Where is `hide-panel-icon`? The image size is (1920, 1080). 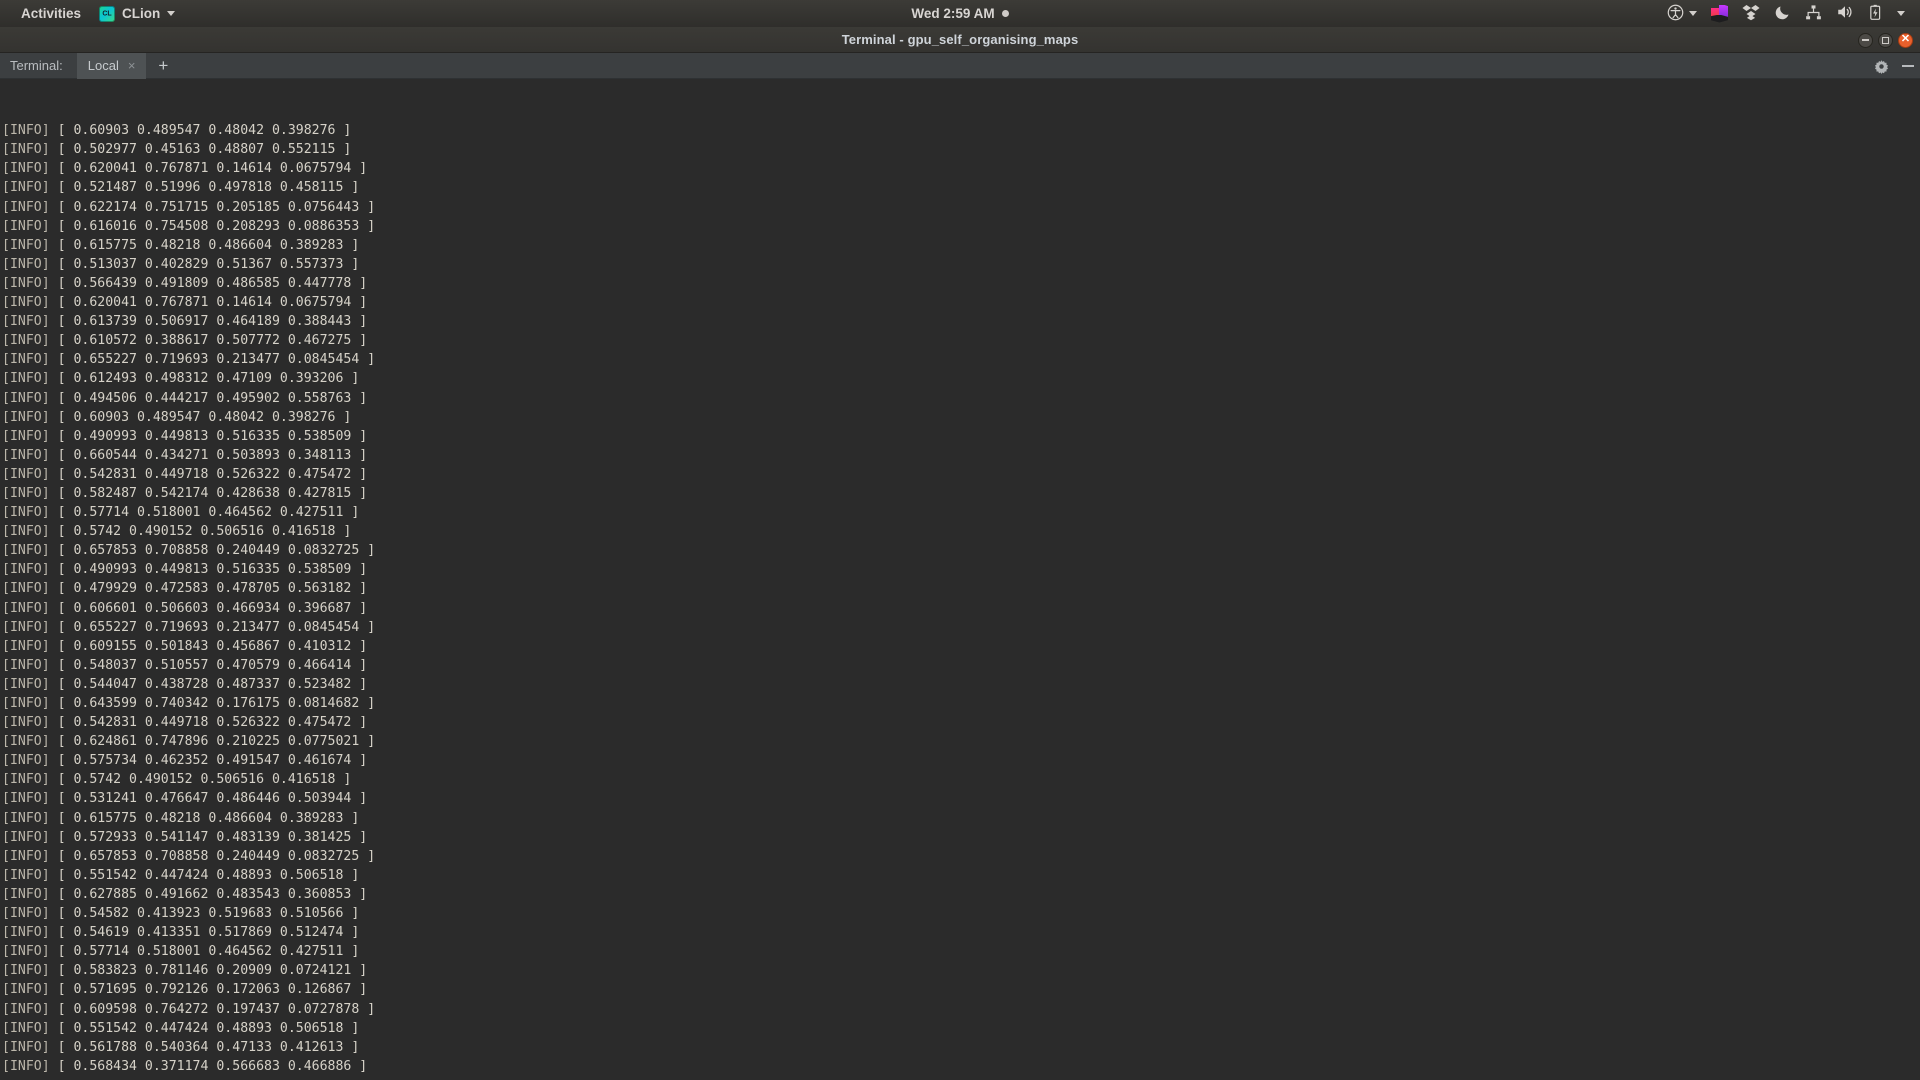
hide-panel-icon is located at coordinates (1908, 66).